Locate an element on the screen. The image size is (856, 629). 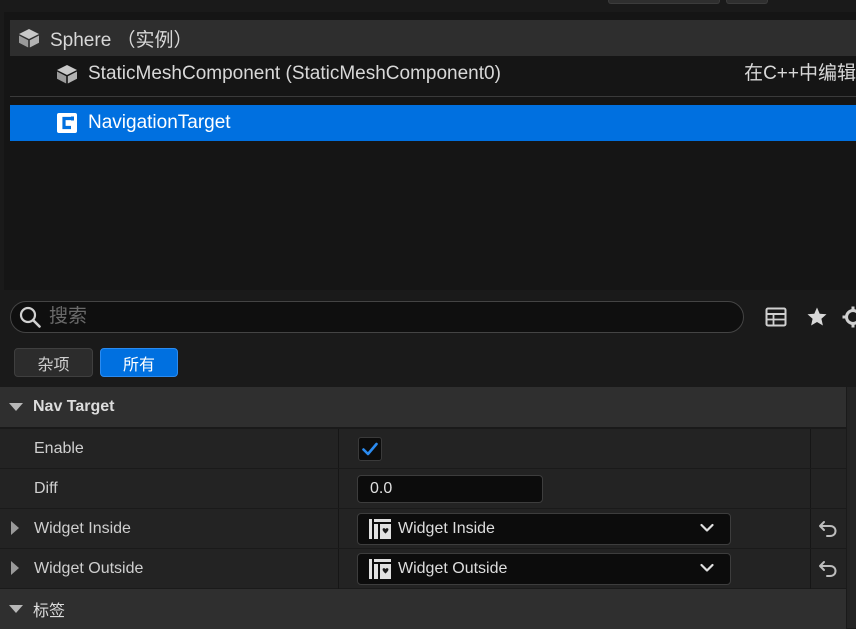
property-row-widget-inside: Widget Inside Widget Inside is located at coordinates (423, 528).